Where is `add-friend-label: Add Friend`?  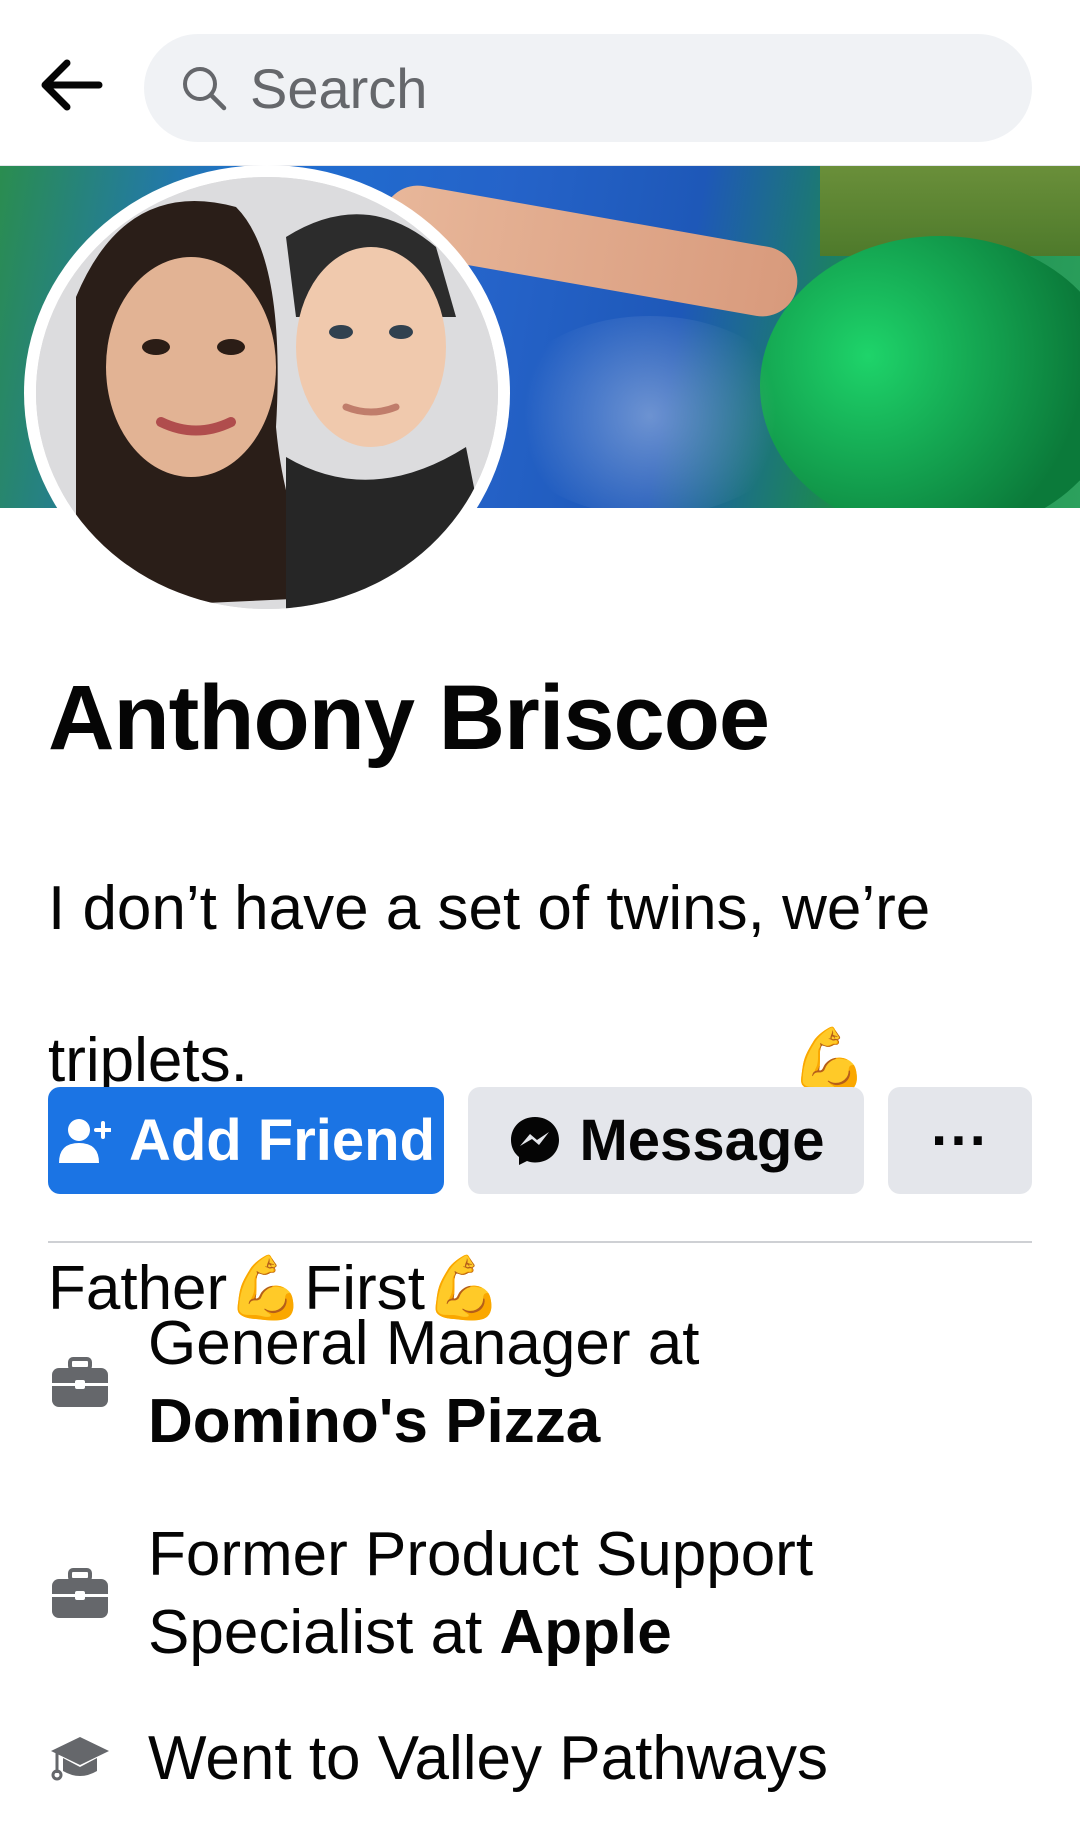 add-friend-label: Add Friend is located at coordinates (282, 1140).